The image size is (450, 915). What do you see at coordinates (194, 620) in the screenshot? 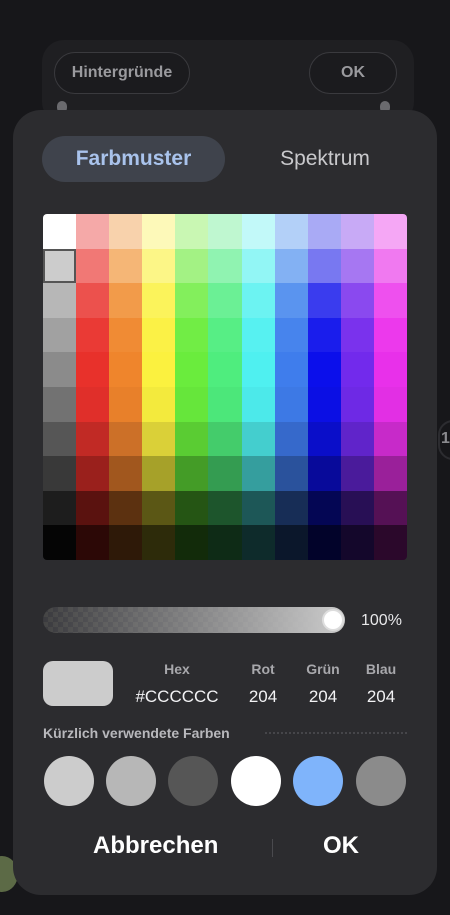
I see `opacity-slider` at bounding box center [194, 620].